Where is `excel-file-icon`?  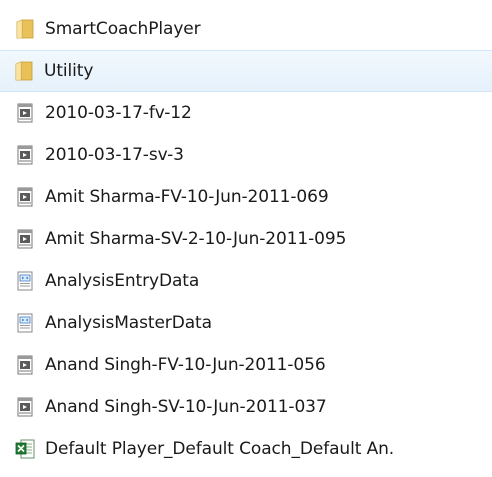
excel-file-icon is located at coordinates (25, 449).